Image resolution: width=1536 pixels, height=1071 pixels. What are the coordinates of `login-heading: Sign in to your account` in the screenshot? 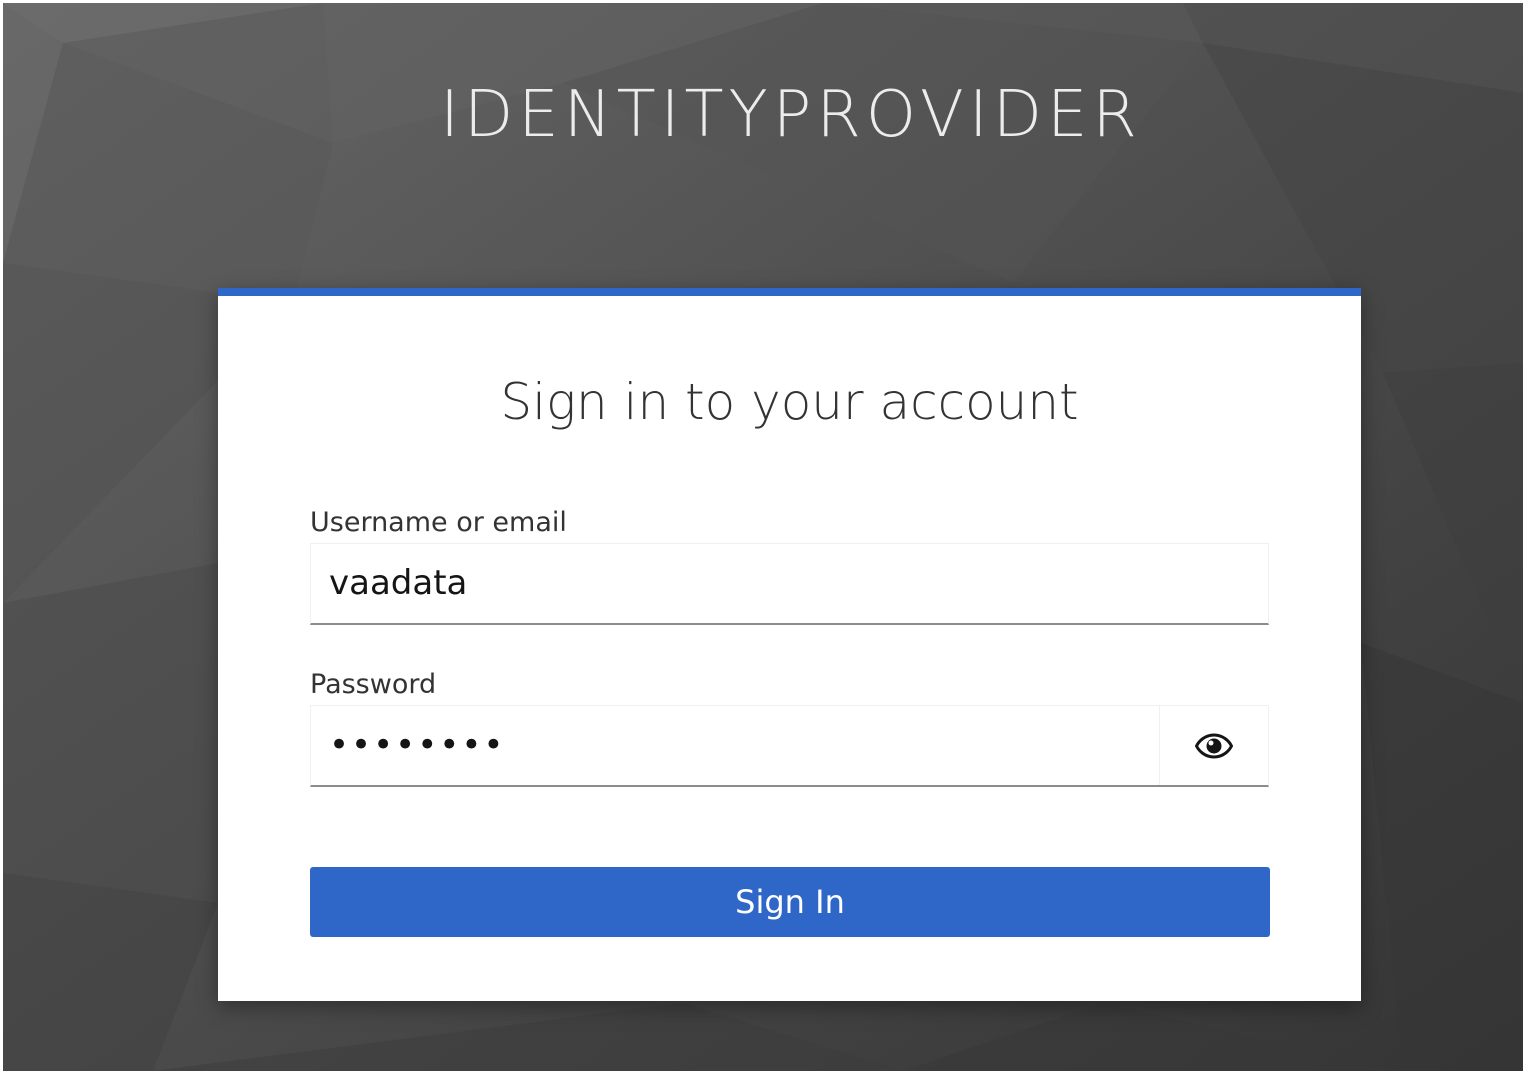 It's located at (789, 402).